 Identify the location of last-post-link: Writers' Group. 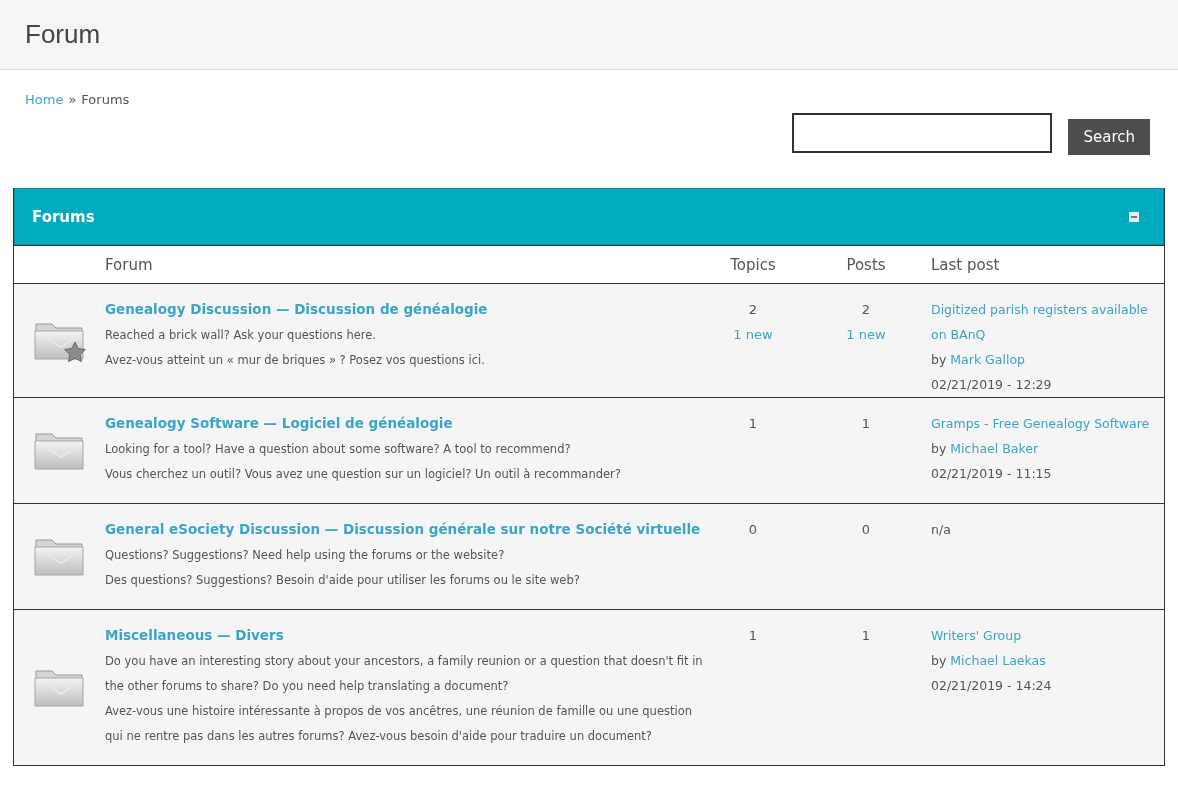
(1045, 635).